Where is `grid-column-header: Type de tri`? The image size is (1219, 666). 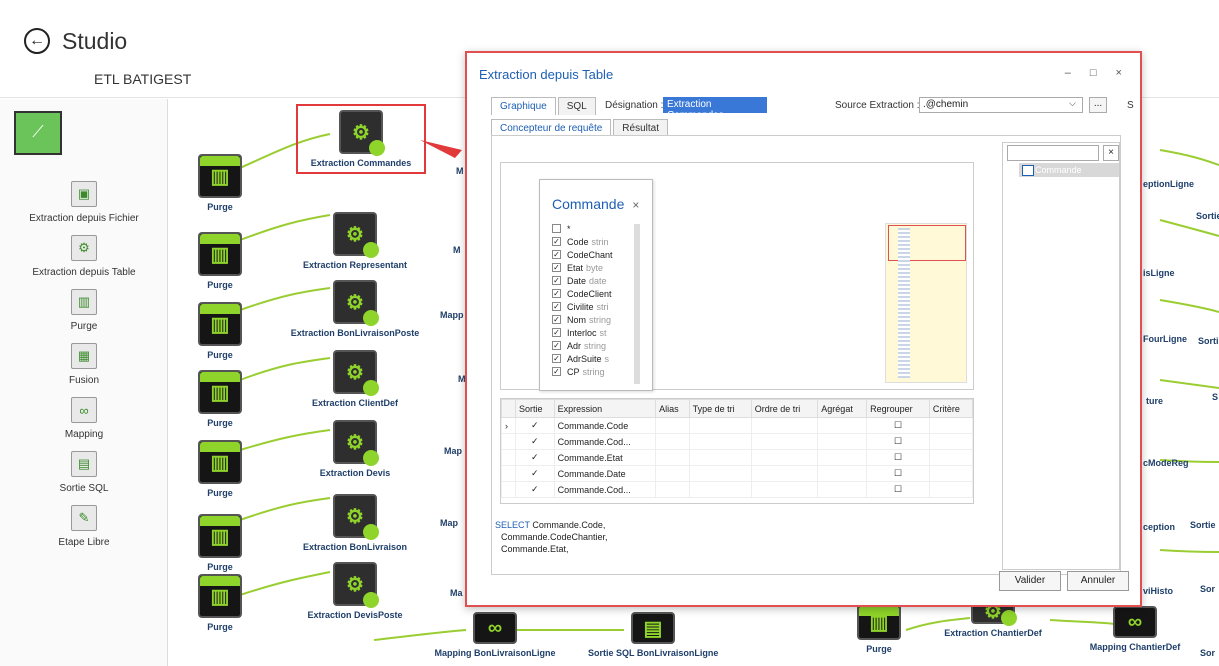
grid-column-header: Type de tri is located at coordinates (720, 408).